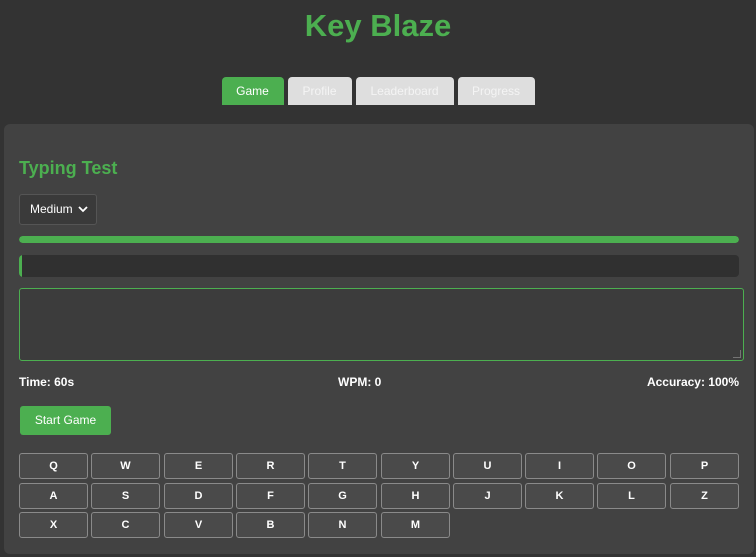  What do you see at coordinates (737, 354) in the screenshot?
I see `resize-grip-icon` at bounding box center [737, 354].